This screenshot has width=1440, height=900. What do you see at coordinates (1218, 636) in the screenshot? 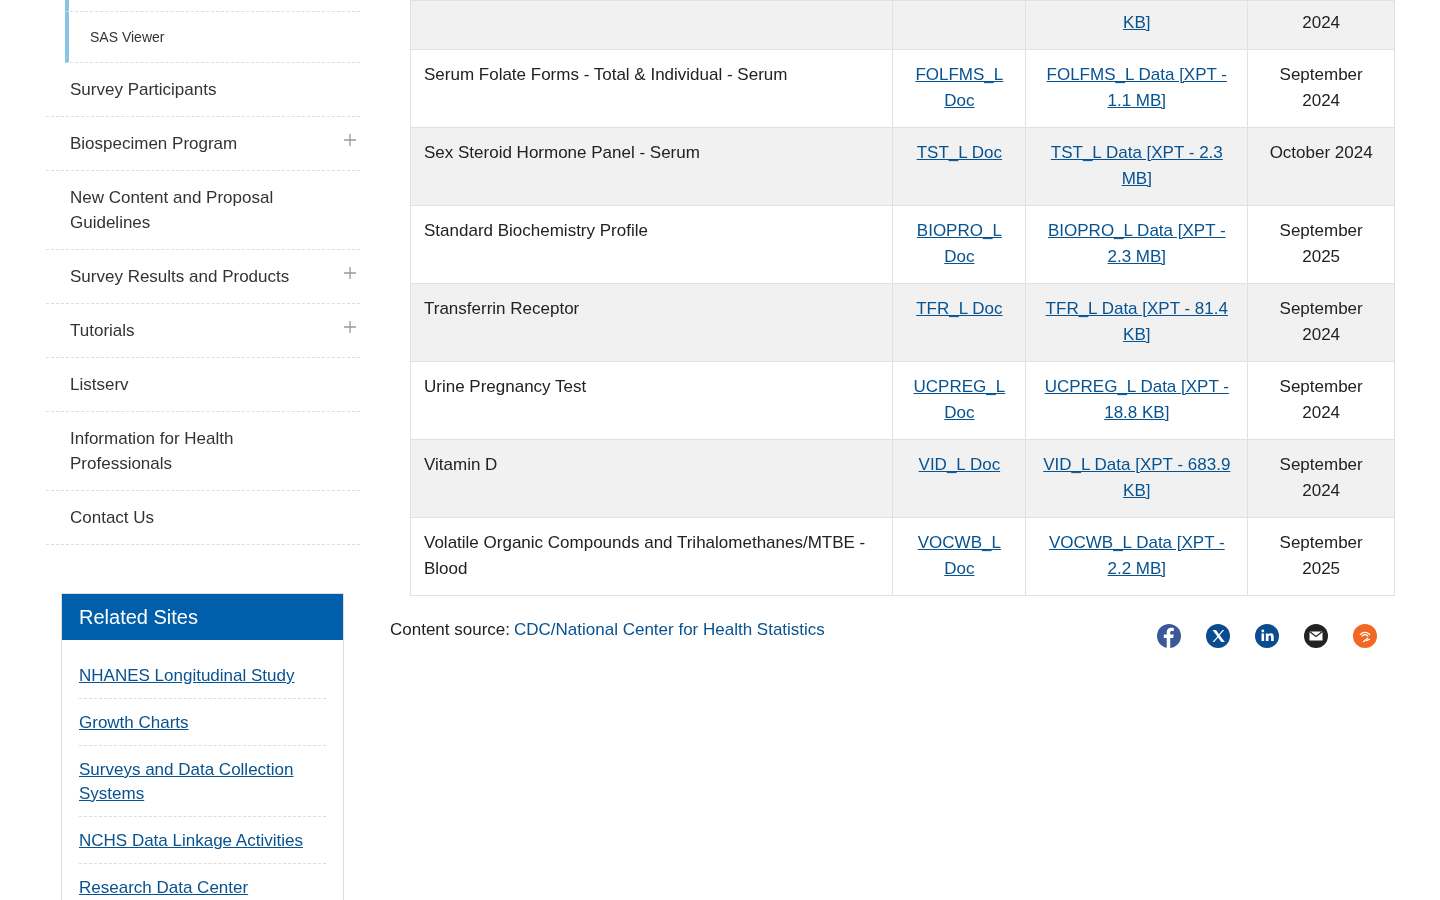
I see `x-icon` at bounding box center [1218, 636].